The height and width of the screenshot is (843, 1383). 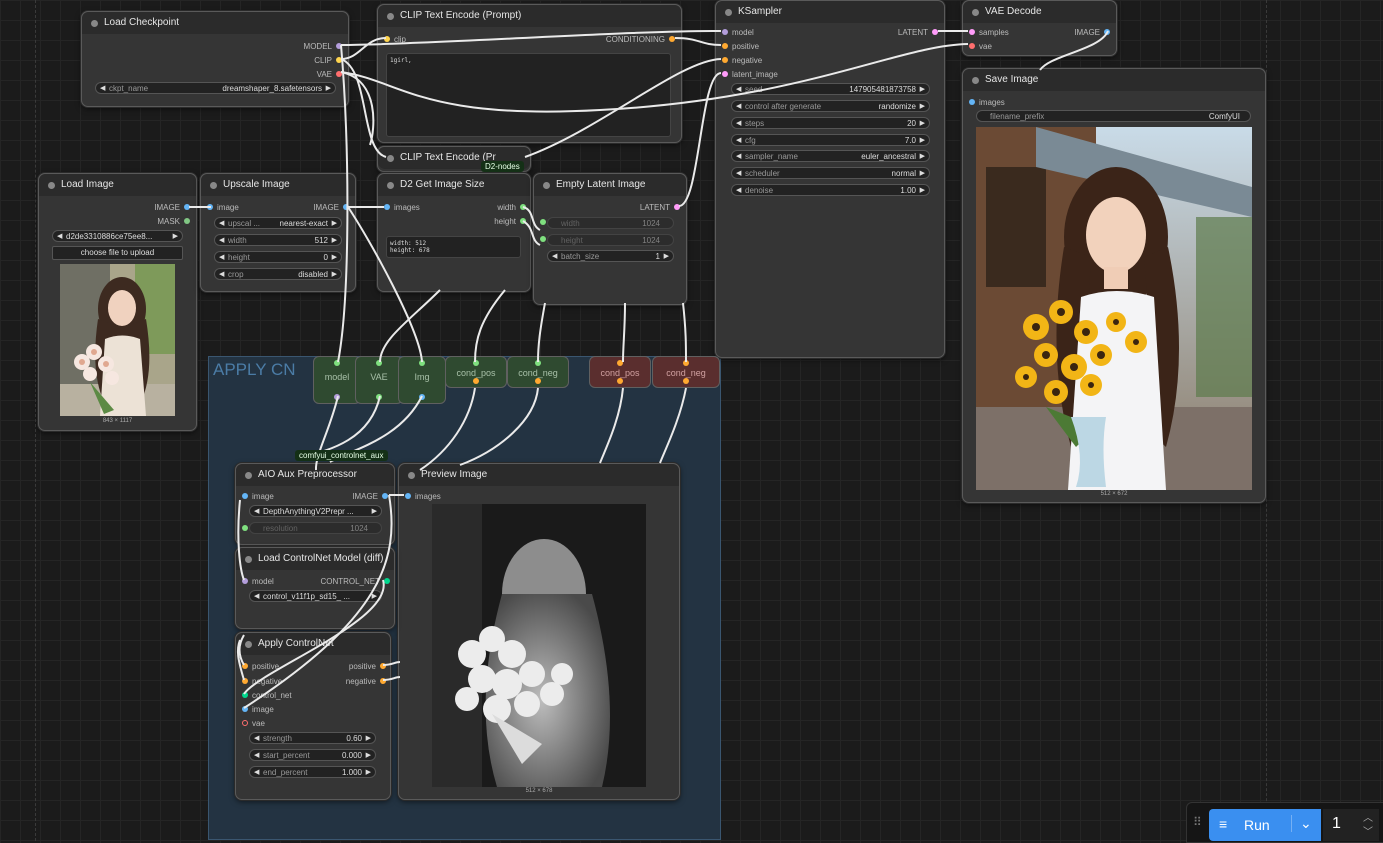 I want to click on start-percent-widget: ◀ start_percent 0.000 ▶, so click(x=312, y=755).